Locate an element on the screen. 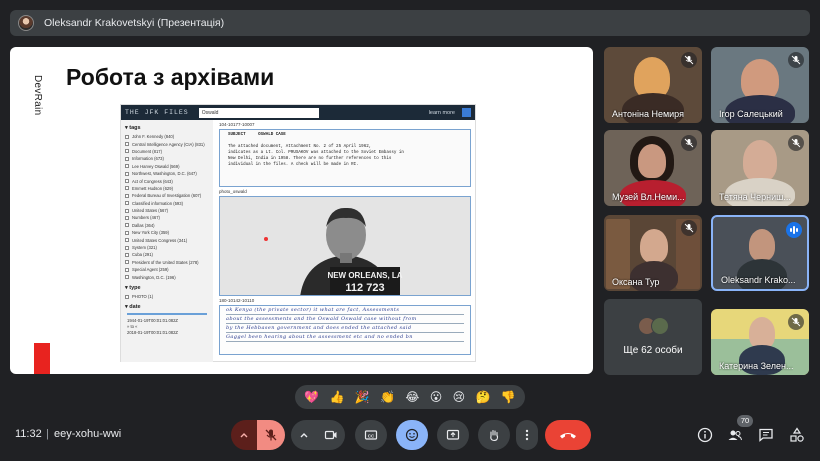 Image resolution: width=820 pixels, height=461 pixels. tag-item: United States Congress (341) is located at coordinates (167, 239).